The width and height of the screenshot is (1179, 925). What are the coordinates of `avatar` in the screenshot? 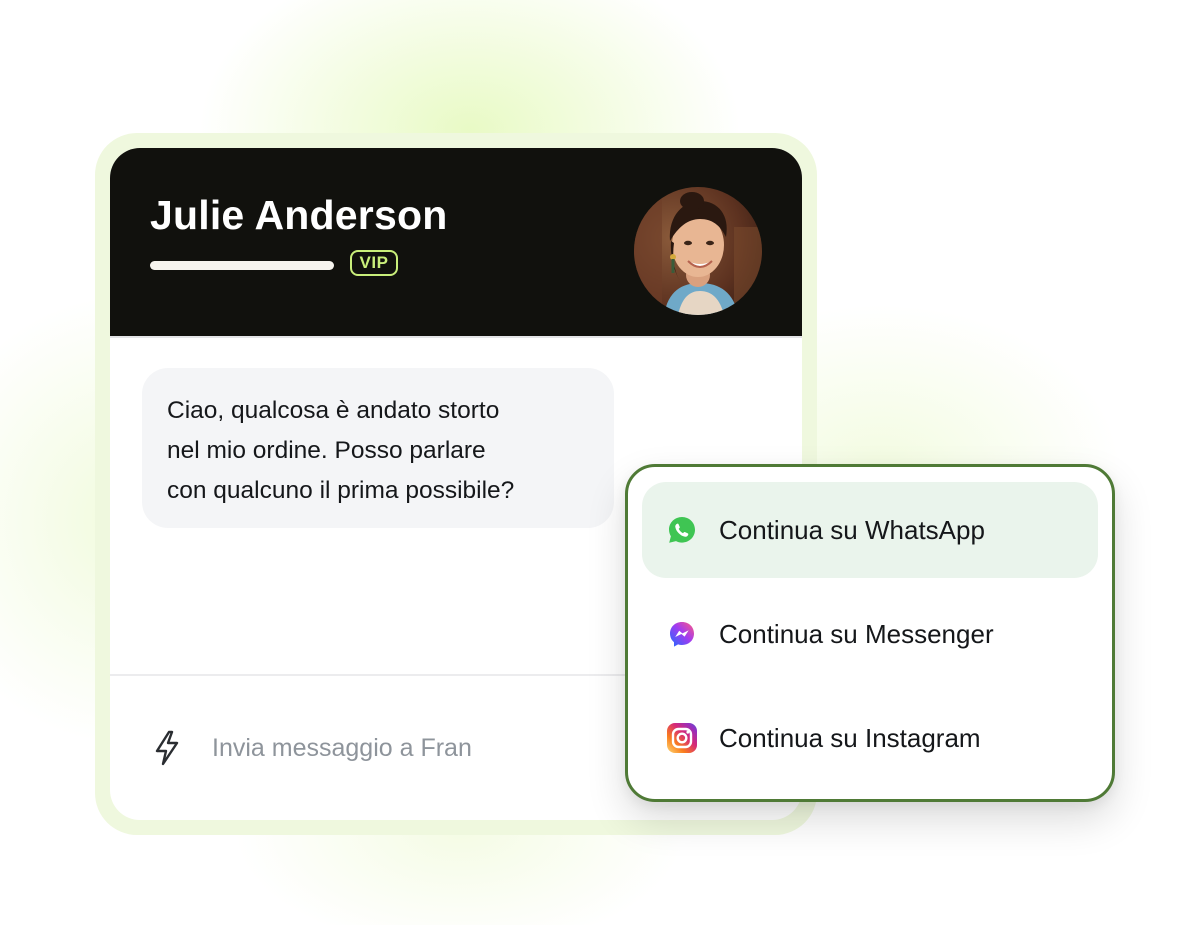 It's located at (698, 251).